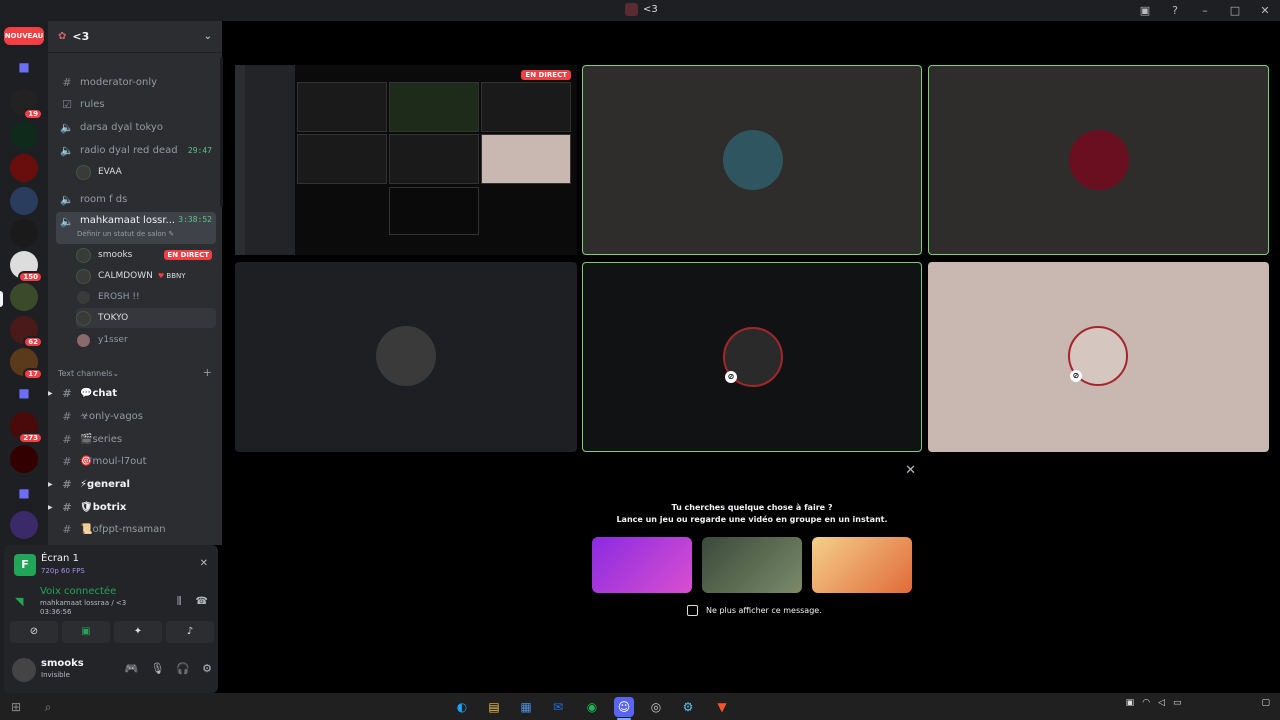 This screenshot has height=720, width=1280. What do you see at coordinates (624, 707) in the screenshot?
I see `discord-icon: ☺` at bounding box center [624, 707].